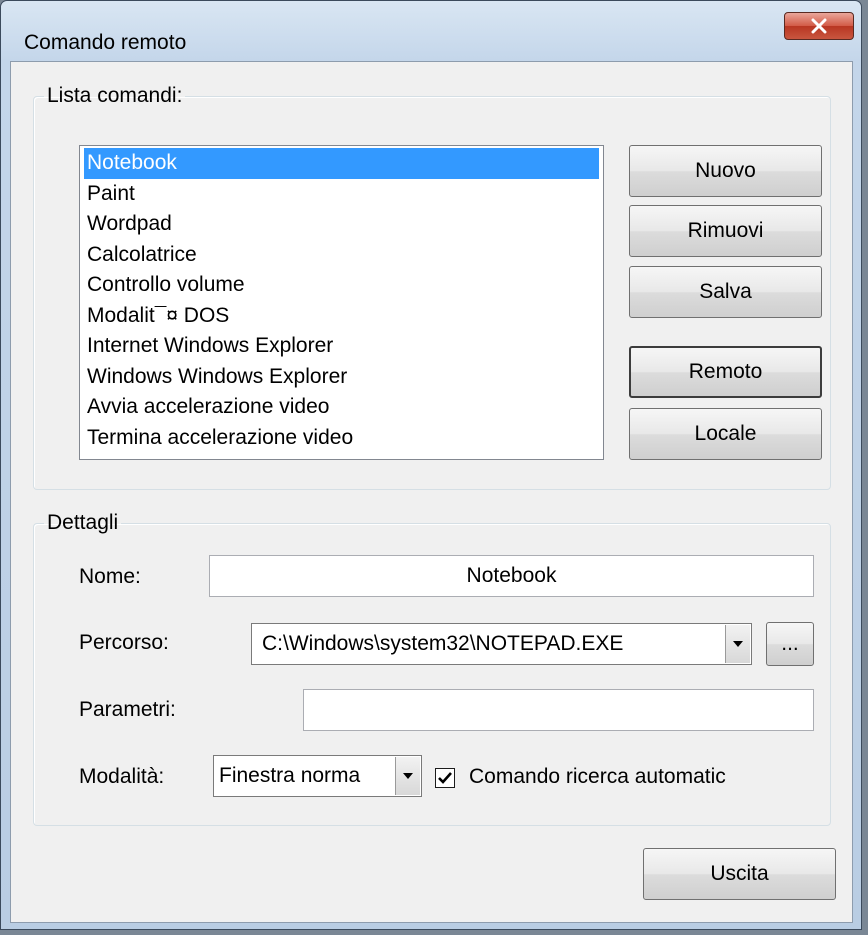 The height and width of the screenshot is (935, 868). What do you see at coordinates (725, 292) in the screenshot?
I see `save-button: Salva` at bounding box center [725, 292].